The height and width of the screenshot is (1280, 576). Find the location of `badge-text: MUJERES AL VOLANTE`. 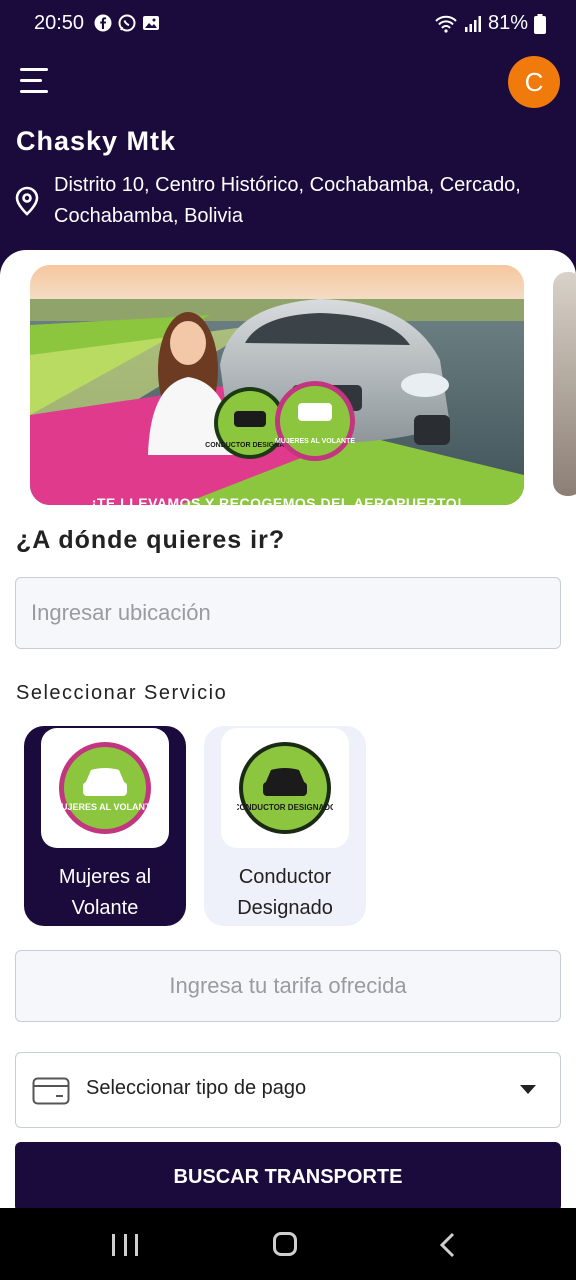

badge-text: MUJERES AL VOLANTE is located at coordinates (105, 807).